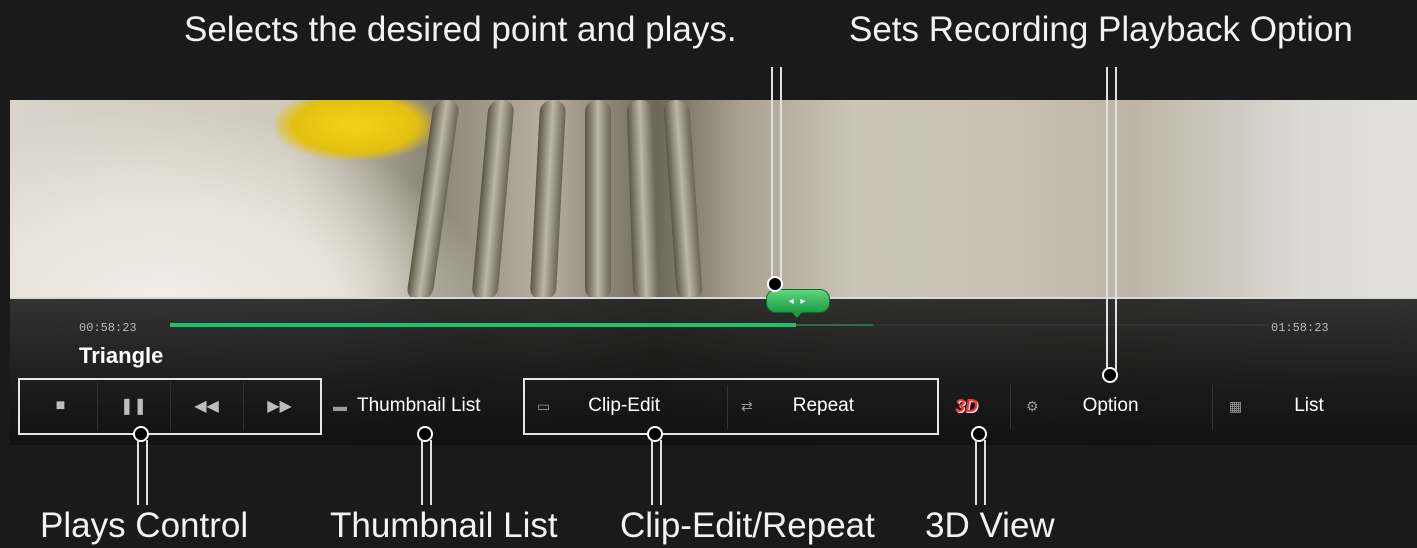 This screenshot has width=1417, height=548. Describe the element at coordinates (731, 406) in the screenshot. I see `clip-edit-repeat-highlight` at that location.